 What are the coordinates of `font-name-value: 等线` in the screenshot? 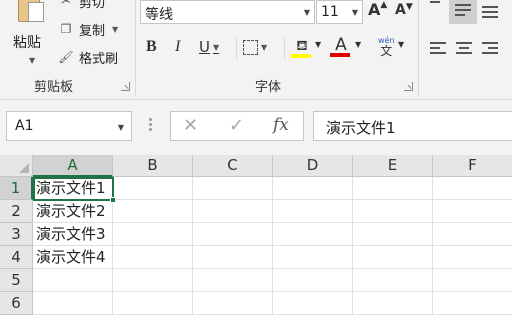 It's located at (159, 15).